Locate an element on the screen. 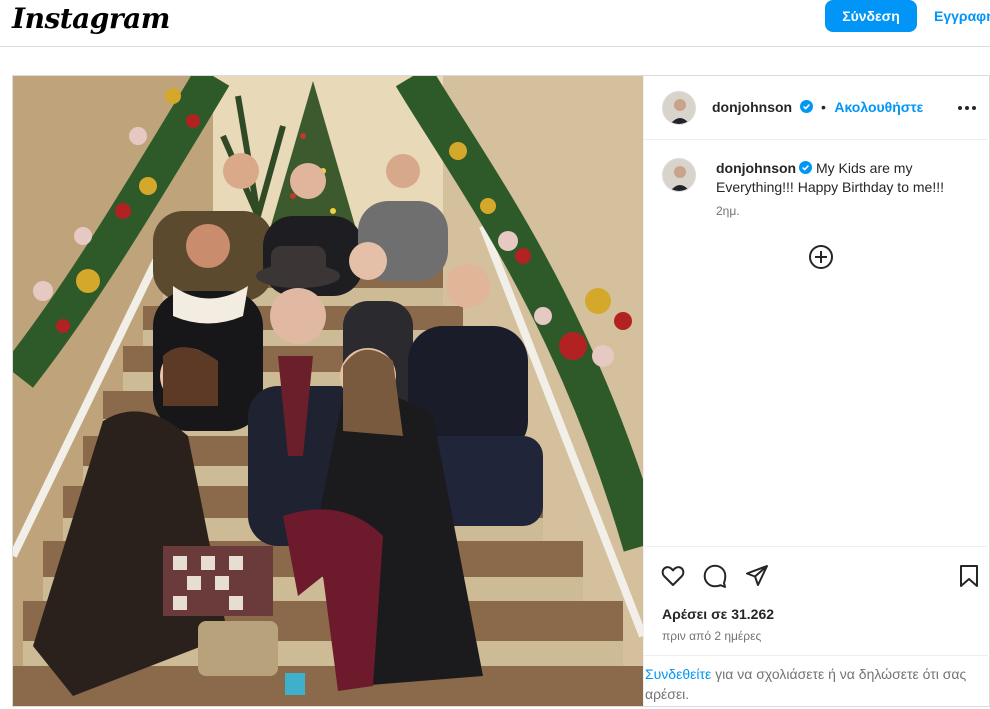 Image resolution: width=990 pixels, height=709 pixels. post-header: donjohnson • Ακολουθήστε is located at coordinates (817, 108).